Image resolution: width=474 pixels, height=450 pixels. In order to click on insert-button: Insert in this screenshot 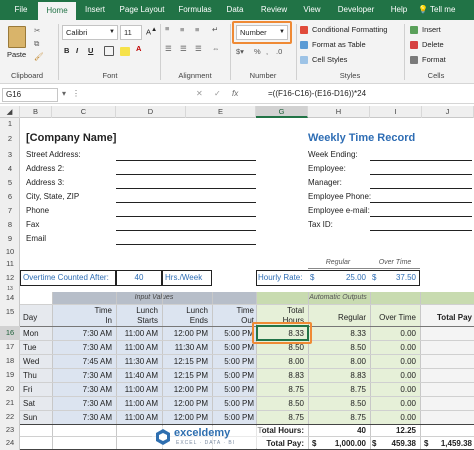, I will do `click(431, 29)`.